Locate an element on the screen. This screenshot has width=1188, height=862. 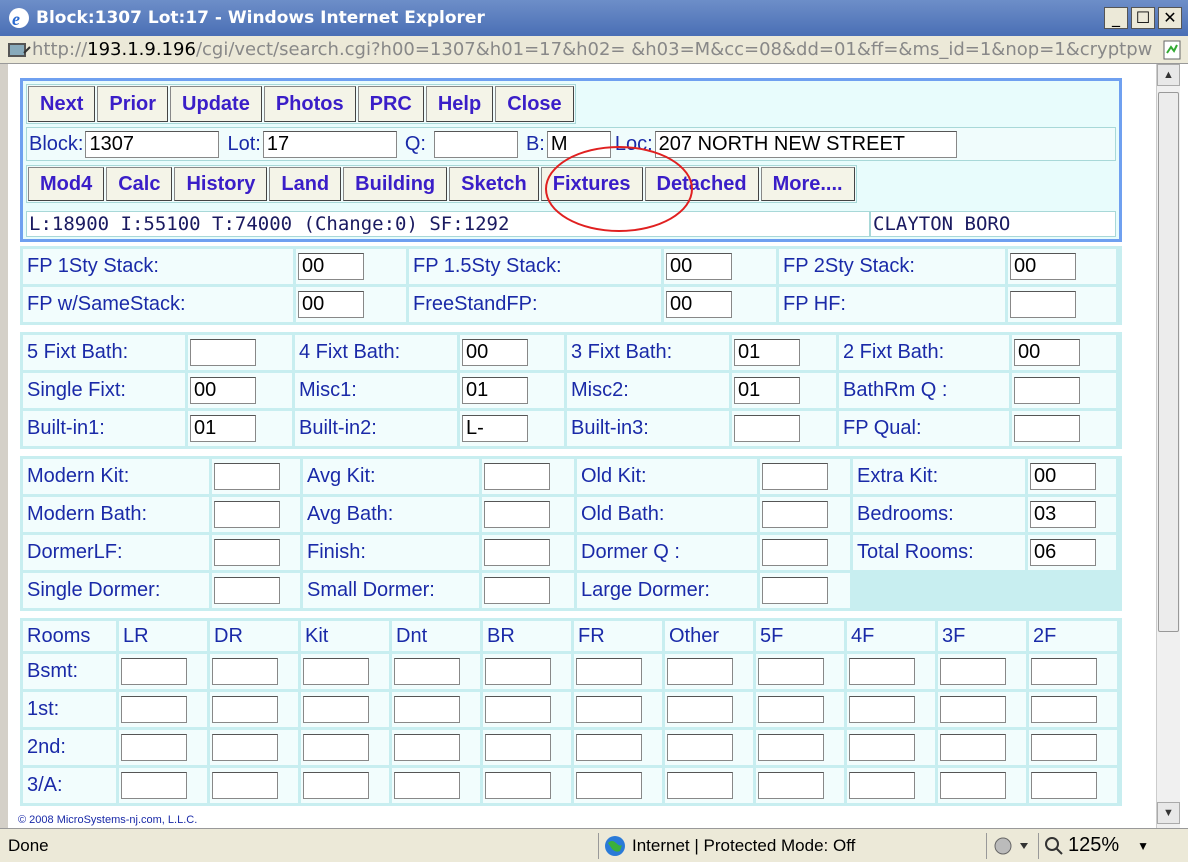
room-input-1st-fr is located at coordinates (609, 709).